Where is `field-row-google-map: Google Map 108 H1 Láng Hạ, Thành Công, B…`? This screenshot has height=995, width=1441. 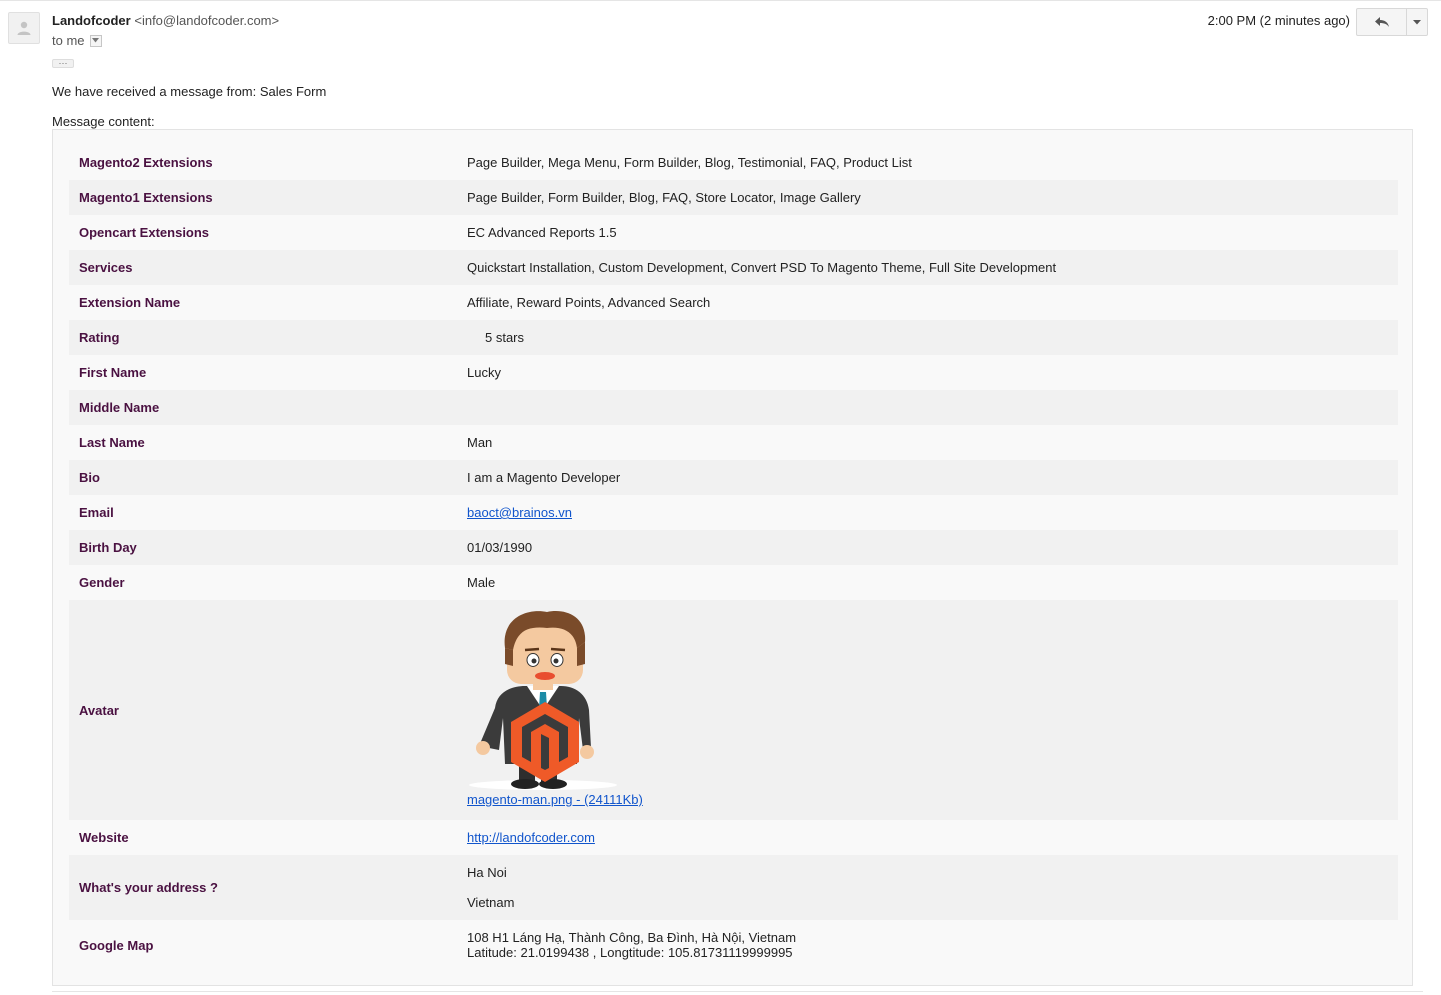
field-row-google-map: Google Map 108 H1 Láng Hạ, Thành Công, B… is located at coordinates (733, 945).